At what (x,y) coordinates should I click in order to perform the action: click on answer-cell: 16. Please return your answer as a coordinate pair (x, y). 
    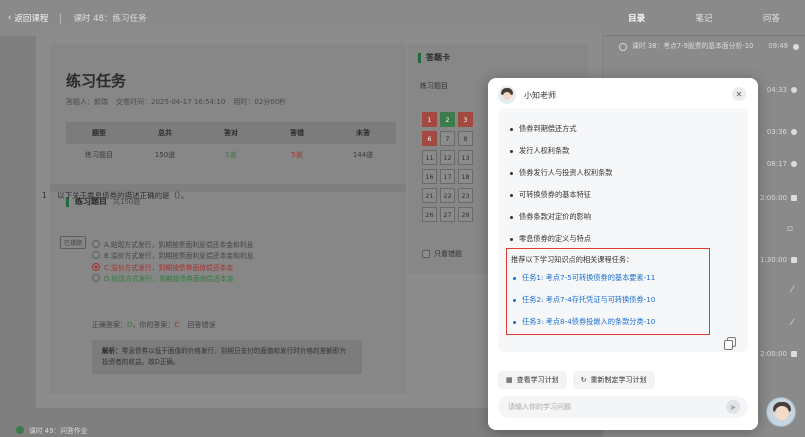
    Looking at the image, I should click on (429, 176).